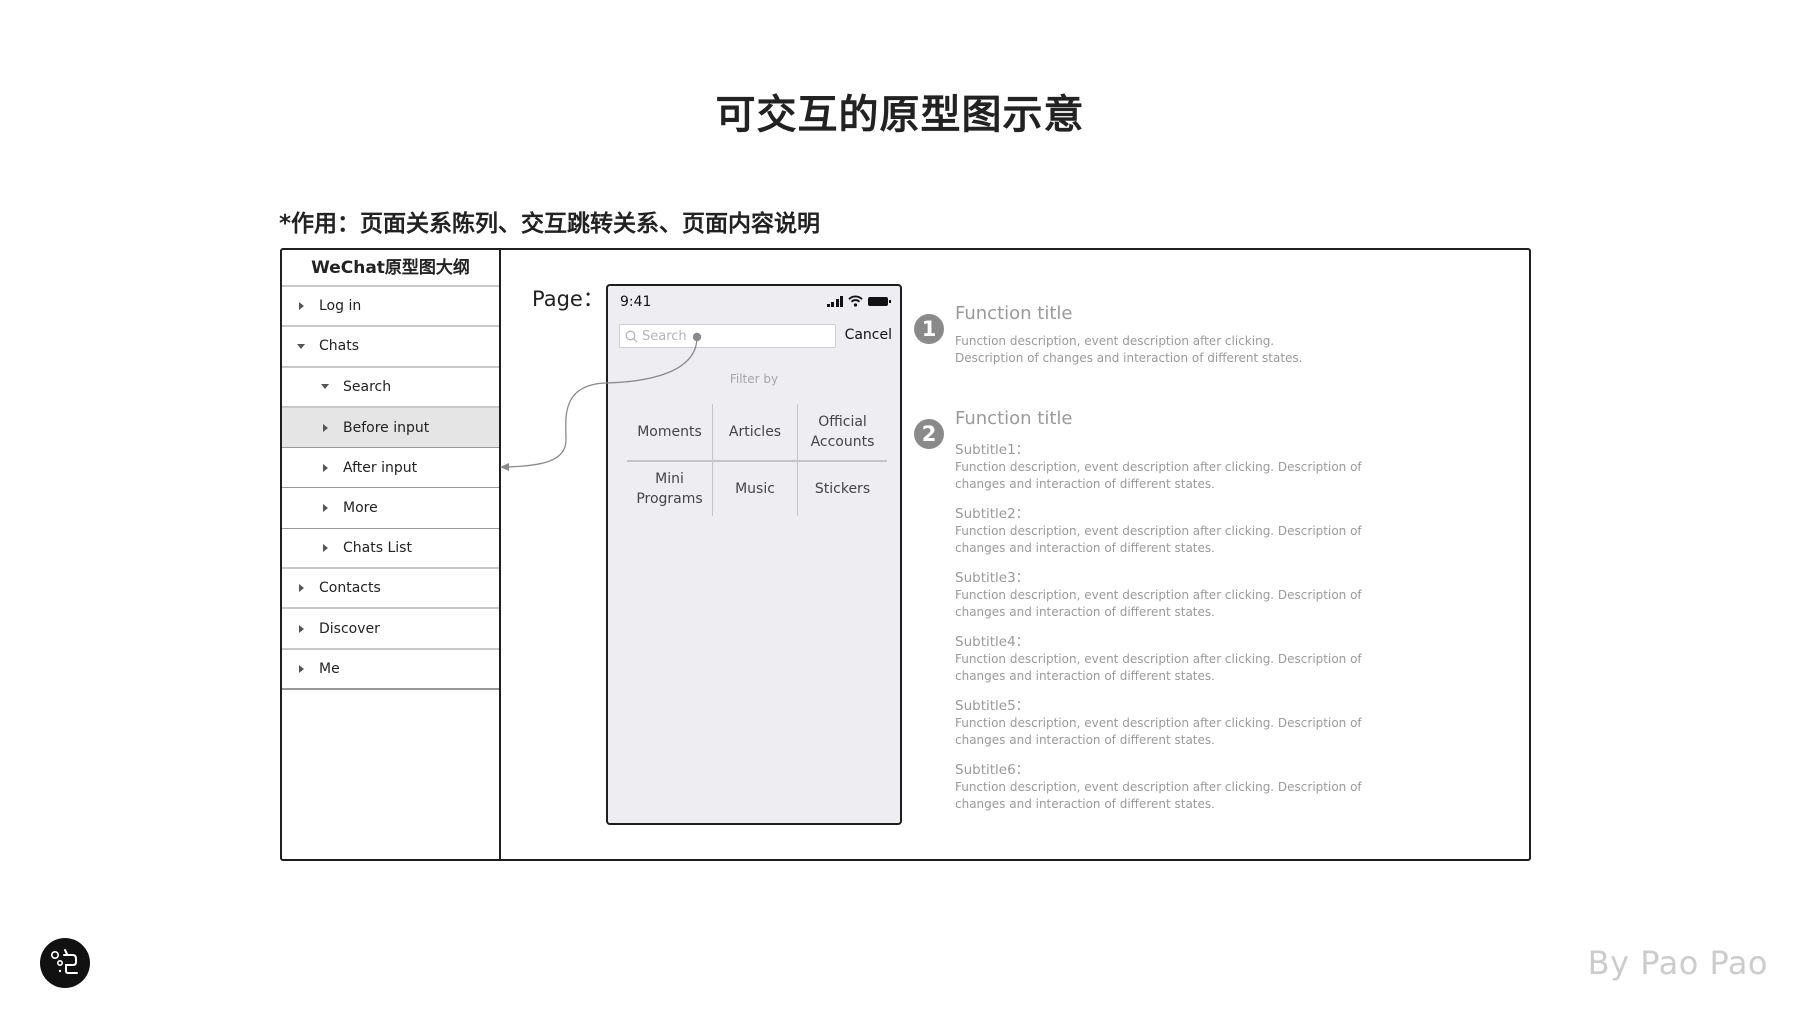 This screenshot has height=1014, width=1800. What do you see at coordinates (834, 301) in the screenshot?
I see `signal-icon` at bounding box center [834, 301].